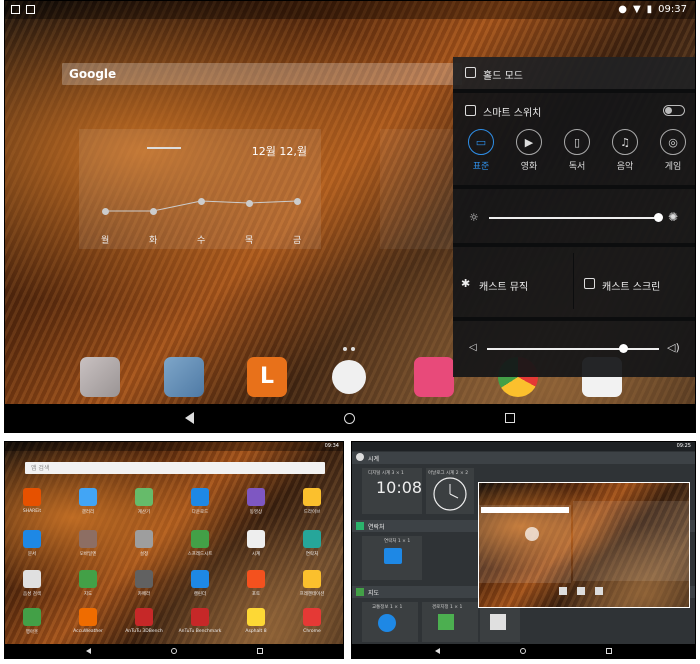  I want to click on preview-search-widget, so click(525, 544).